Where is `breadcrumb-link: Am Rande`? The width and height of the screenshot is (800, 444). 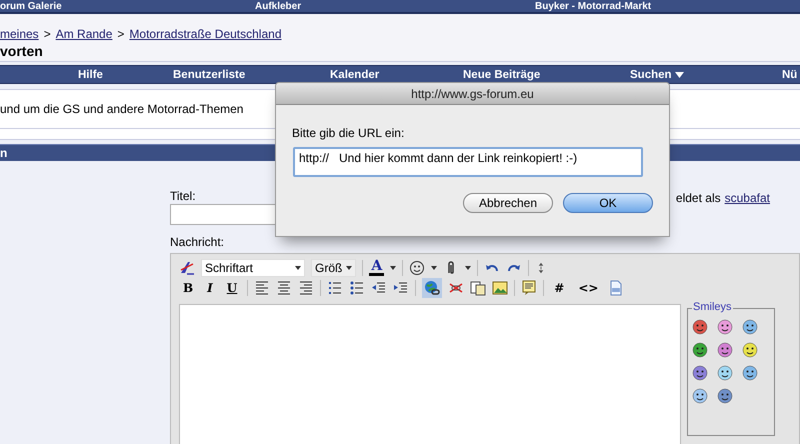
breadcrumb-link: Am Rande is located at coordinates (84, 34).